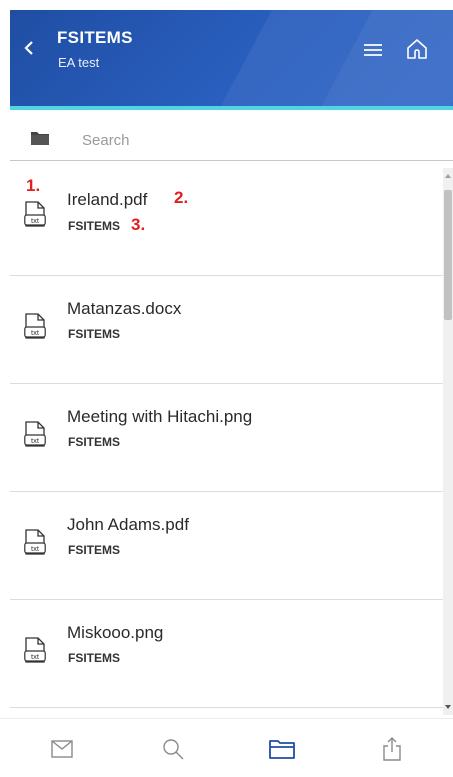  Describe the element at coordinates (160, 416) in the screenshot. I see `file-name: Meeting with Hitachi.png` at that location.